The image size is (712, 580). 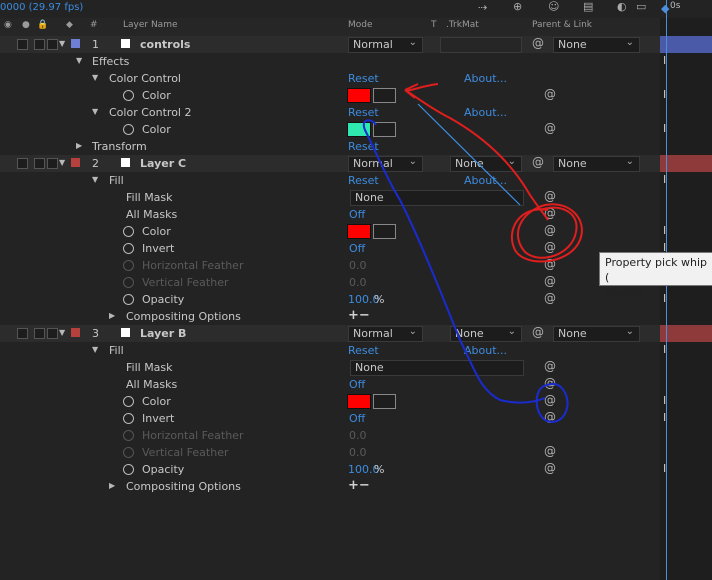 I want to click on header-mode: Mode, so click(x=360, y=25).